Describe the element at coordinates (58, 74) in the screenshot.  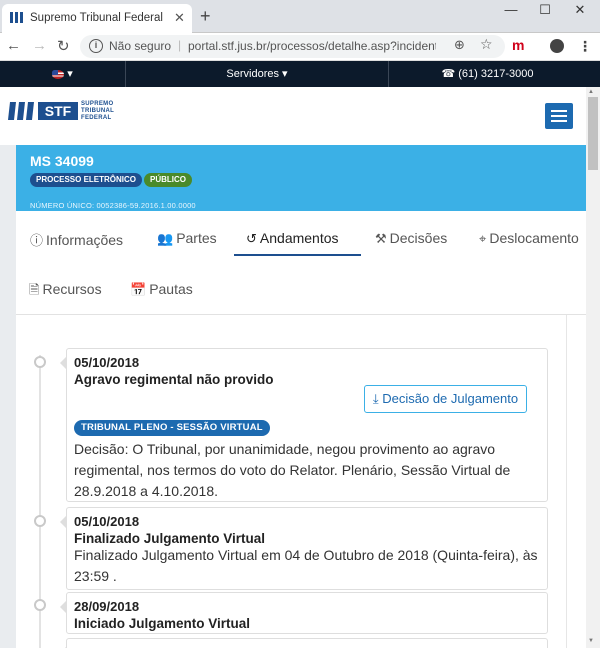
I see `us-flag-icon` at that location.